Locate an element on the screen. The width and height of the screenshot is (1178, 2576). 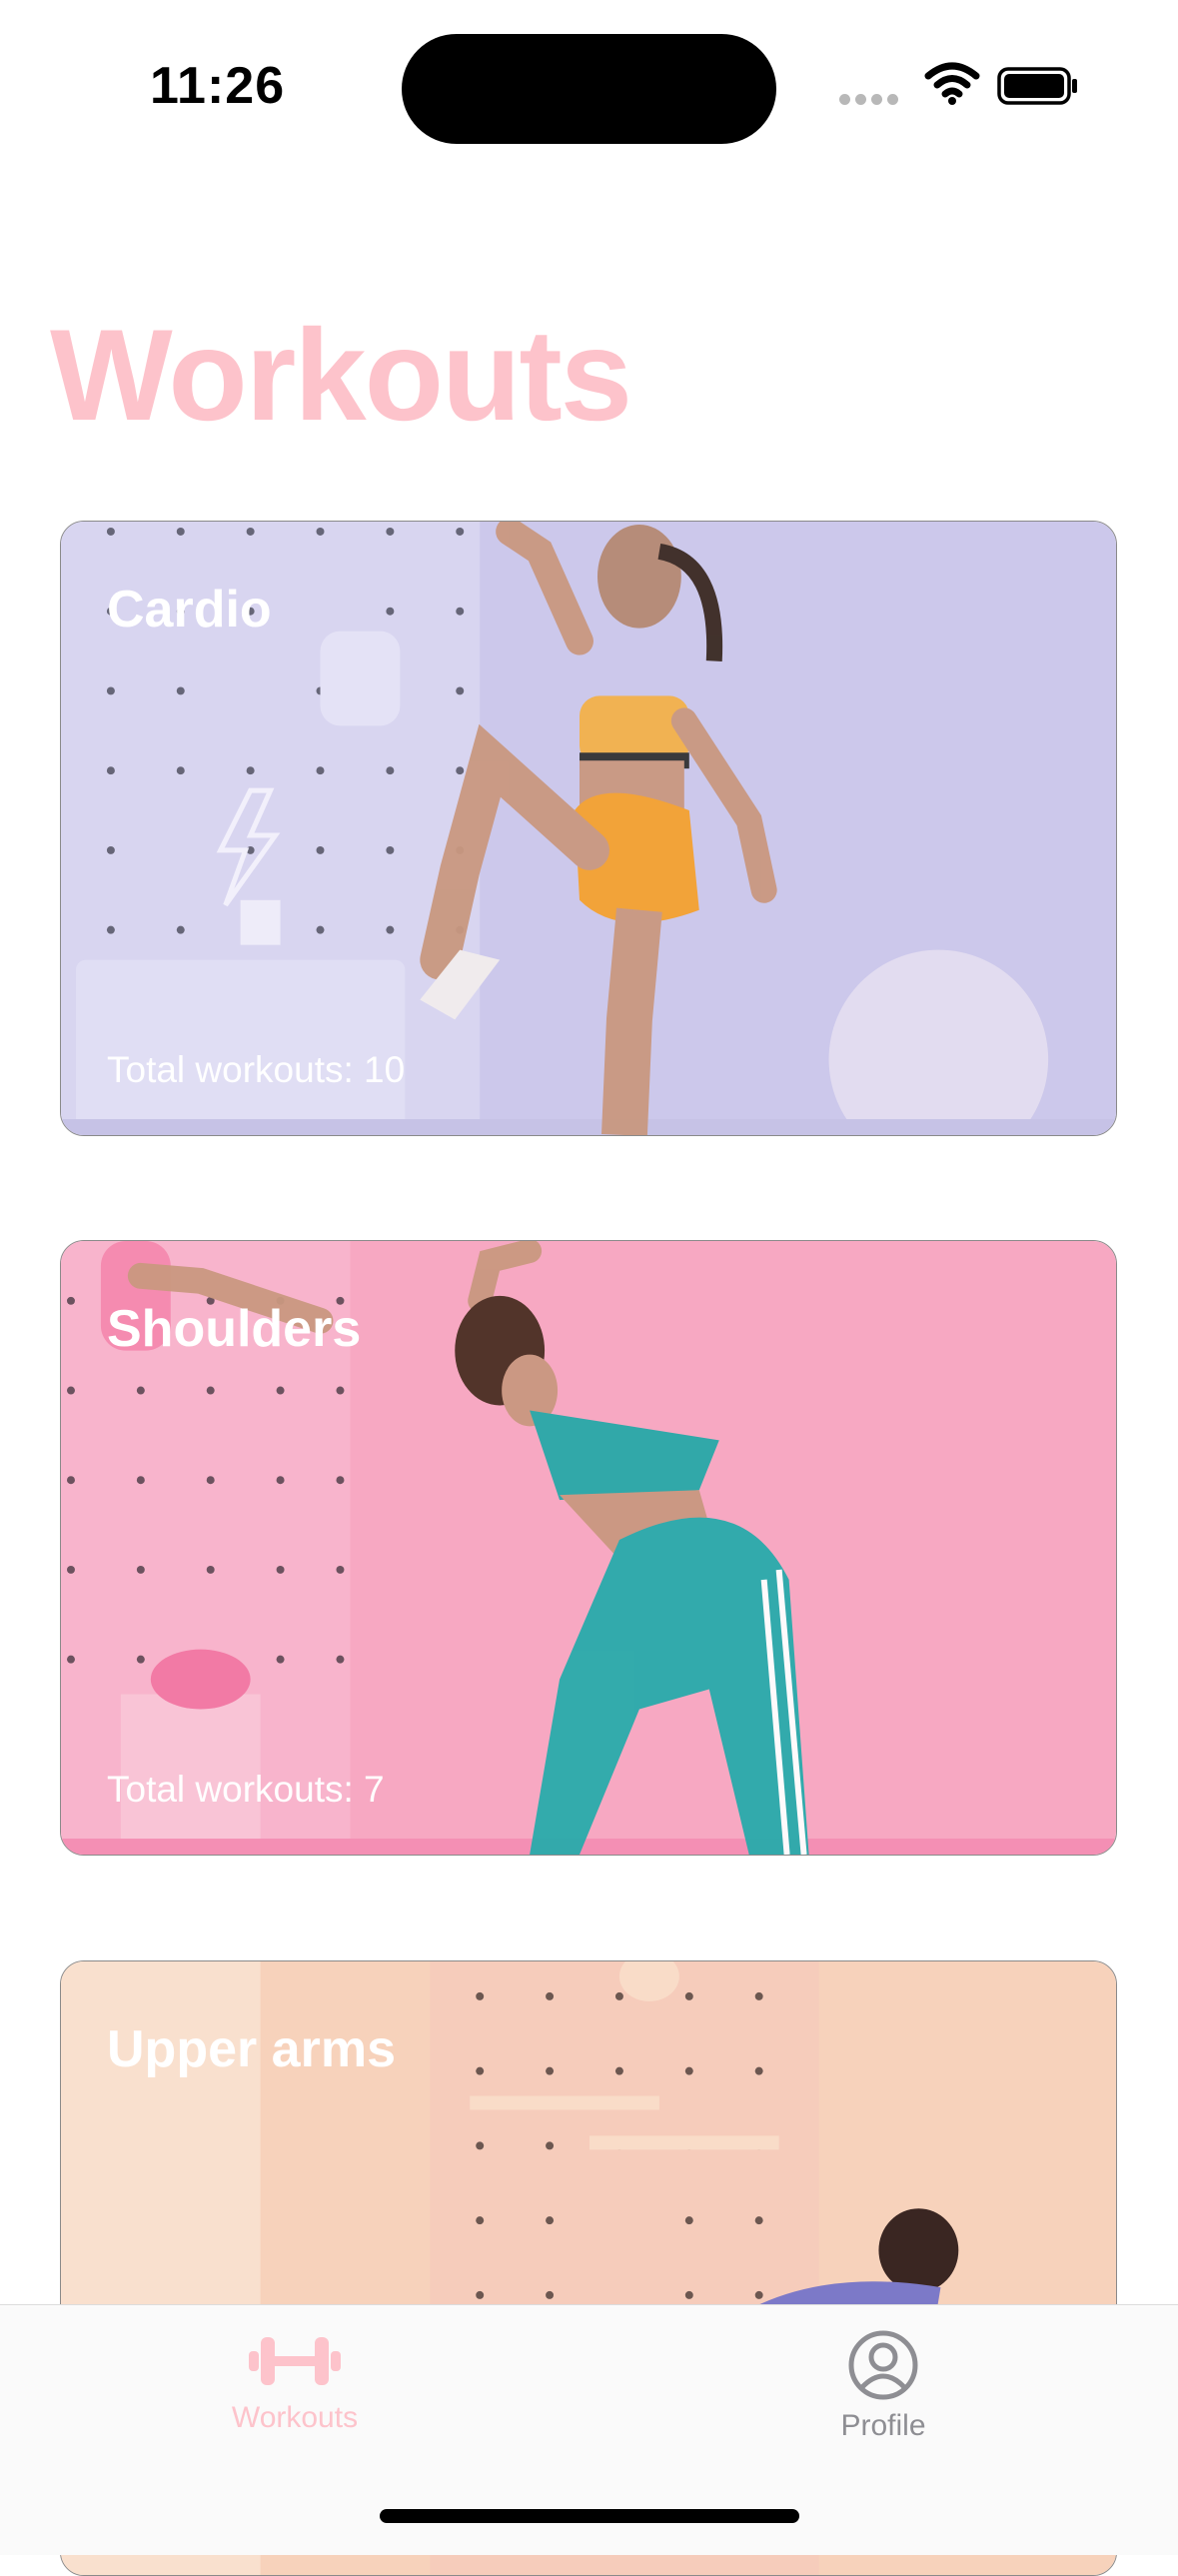
battery-icon is located at coordinates (1037, 86).